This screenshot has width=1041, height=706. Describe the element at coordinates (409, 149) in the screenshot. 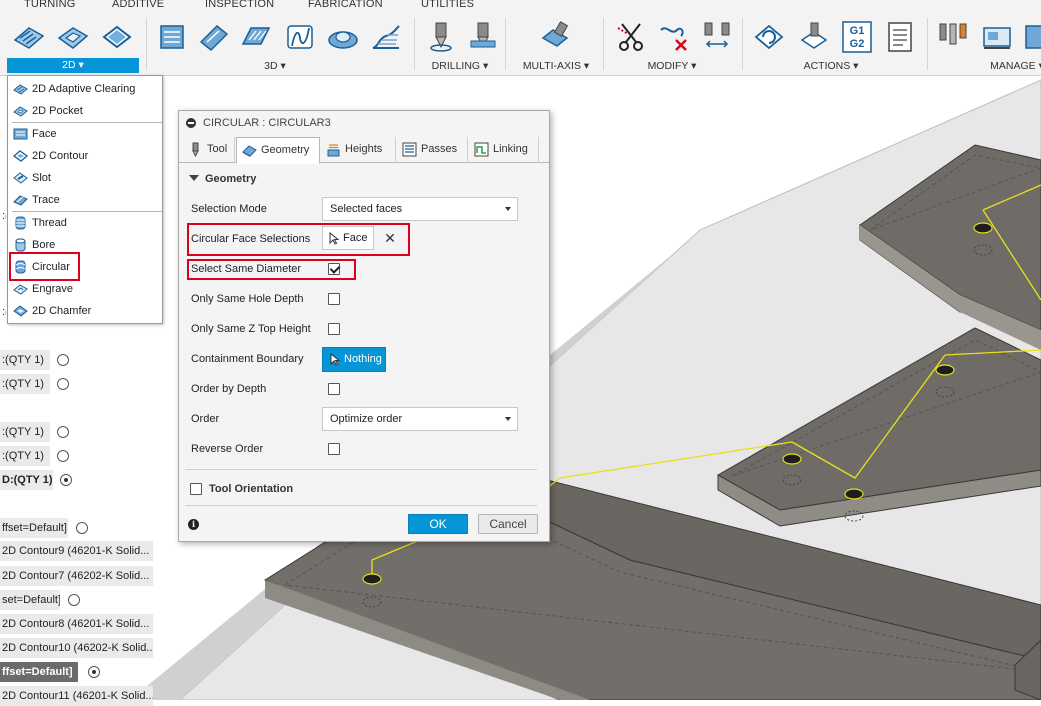

I see `passes-icon` at that location.